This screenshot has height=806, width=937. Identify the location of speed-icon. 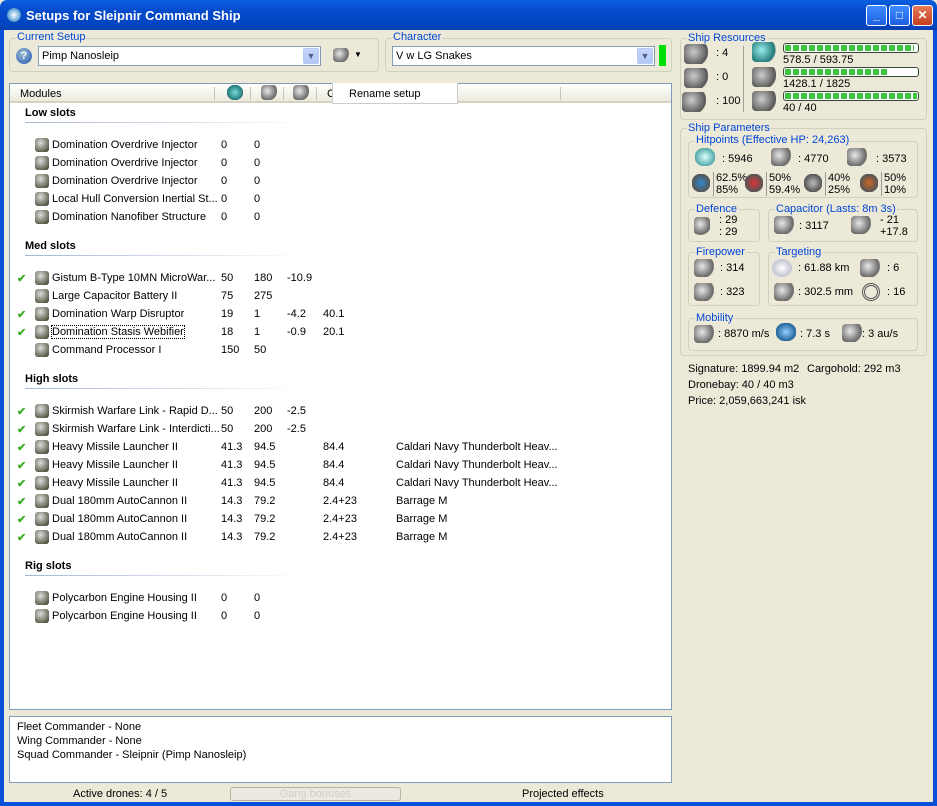
(704, 334).